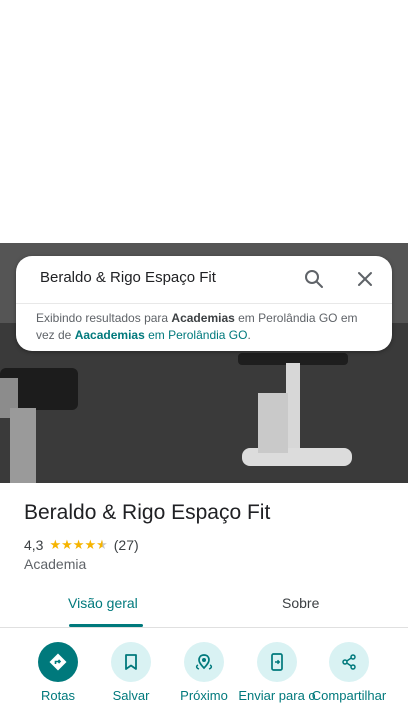  I want to click on send-to-phone-label: Enviar para o, so click(277, 695).